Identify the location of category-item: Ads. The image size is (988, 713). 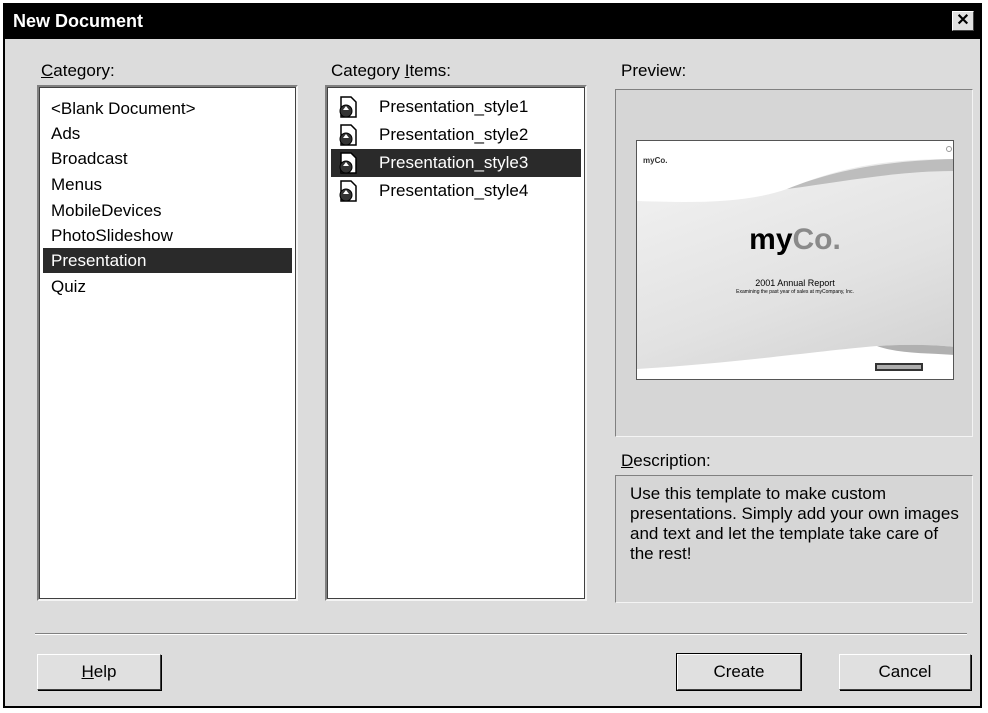
(167, 133).